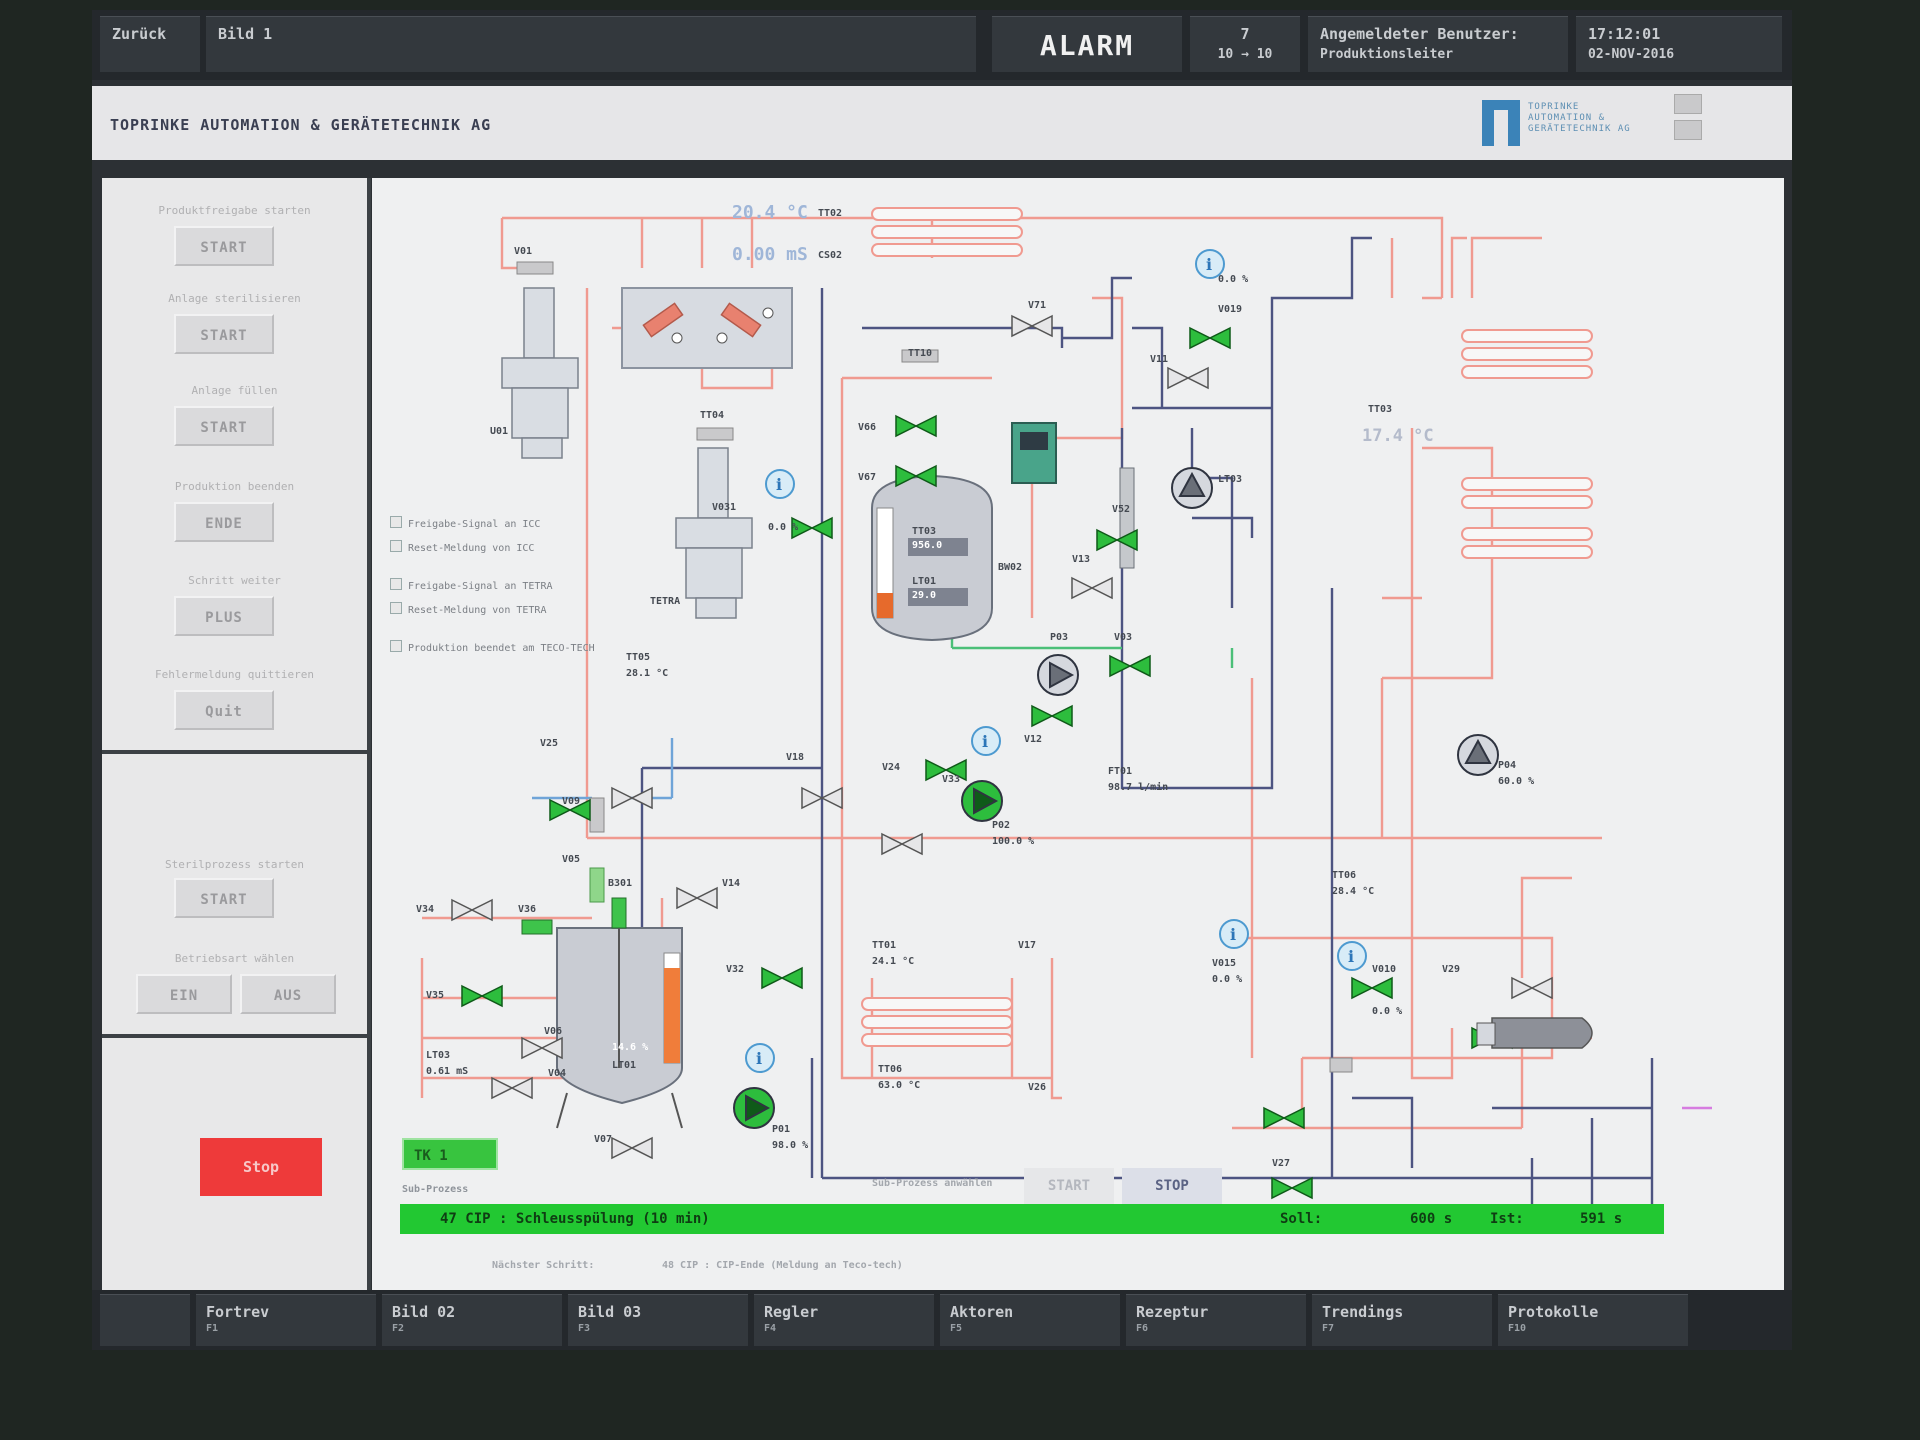  What do you see at coordinates (1419, 34) in the screenshot?
I see `user-label: Angemeldeter Benutzer:` at bounding box center [1419, 34].